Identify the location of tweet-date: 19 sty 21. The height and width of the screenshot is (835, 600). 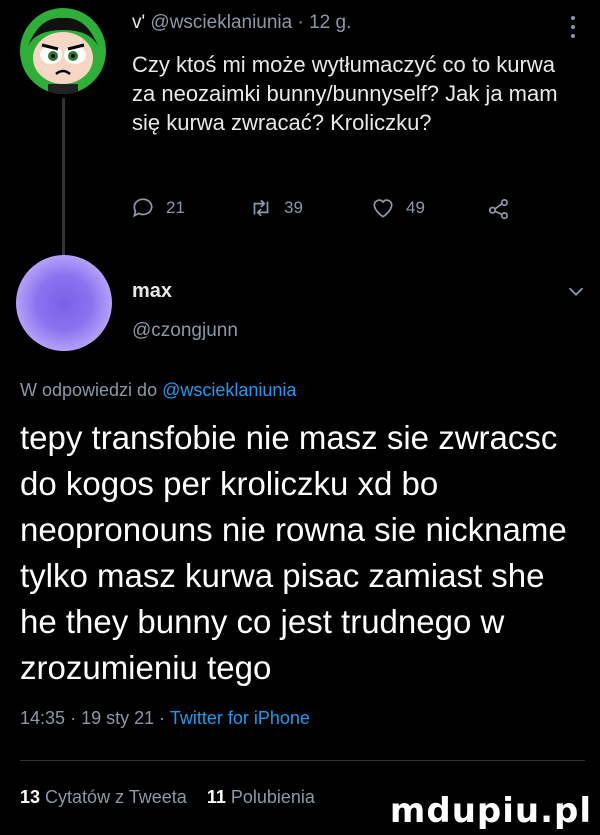
(117, 718).